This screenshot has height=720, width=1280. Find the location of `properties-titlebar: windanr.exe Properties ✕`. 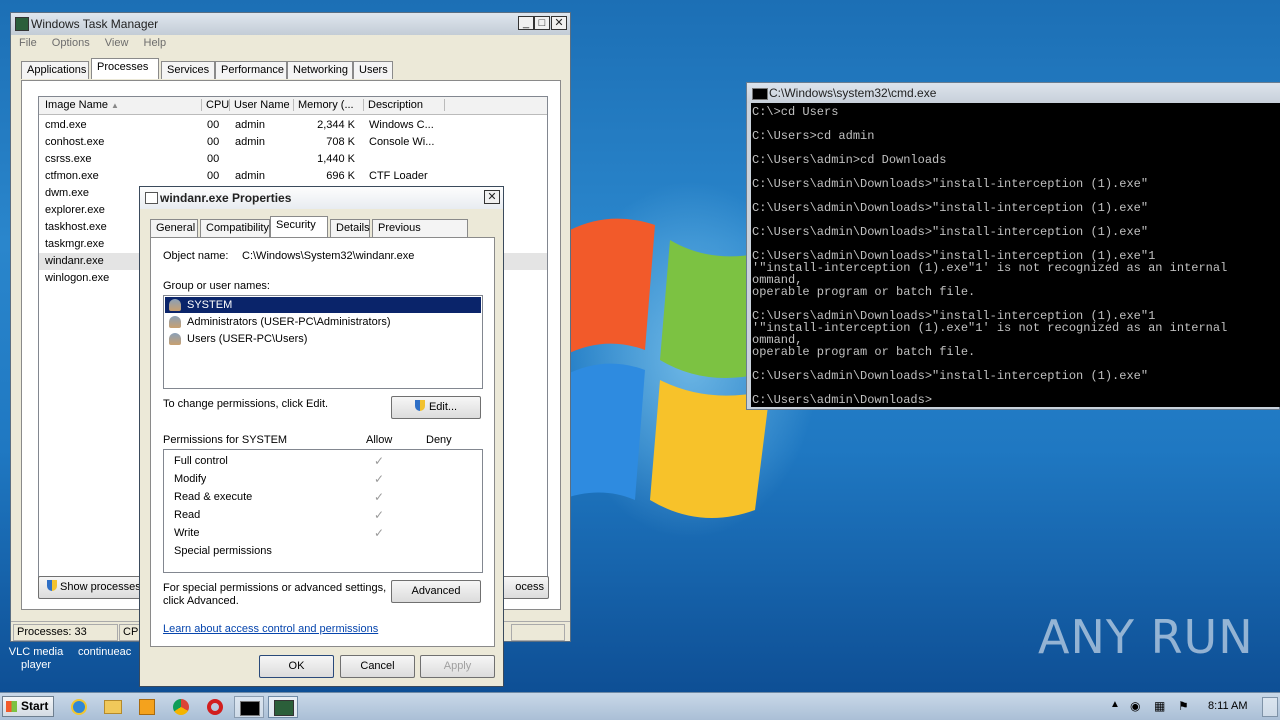

properties-titlebar: windanr.exe Properties ✕ is located at coordinates (321, 198).